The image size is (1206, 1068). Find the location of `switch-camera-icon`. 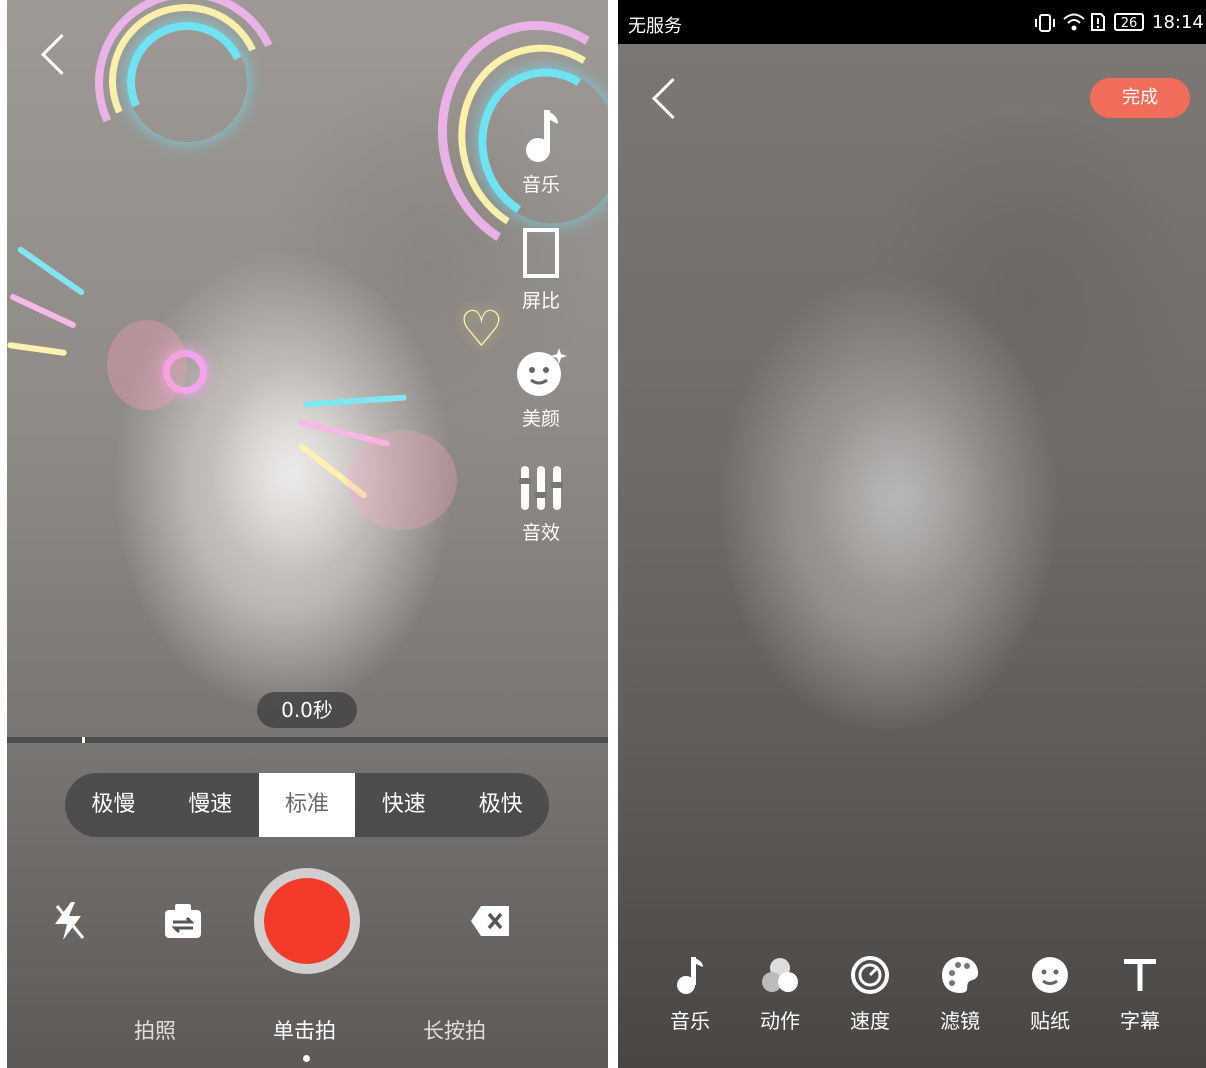

switch-camera-icon is located at coordinates (183, 921).